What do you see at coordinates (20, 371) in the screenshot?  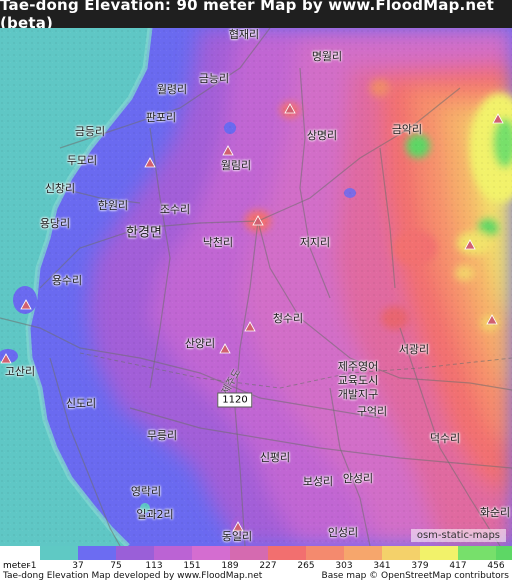 I see `place-label: 고산리` at bounding box center [20, 371].